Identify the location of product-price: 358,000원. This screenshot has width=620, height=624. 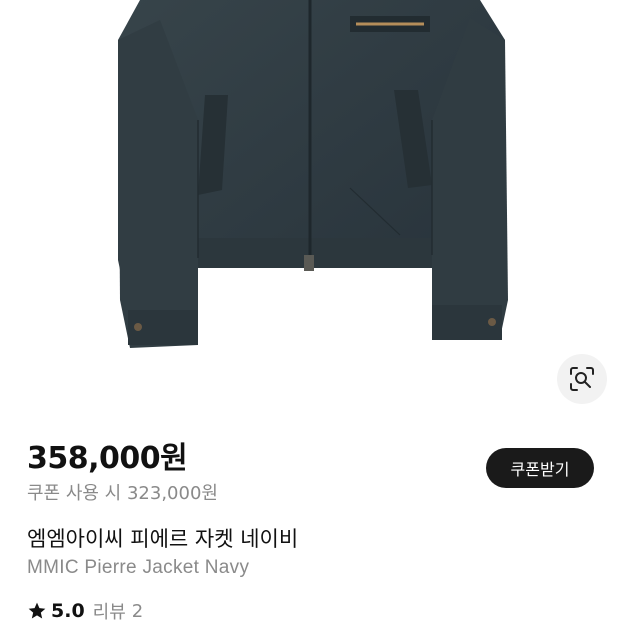
(107, 458).